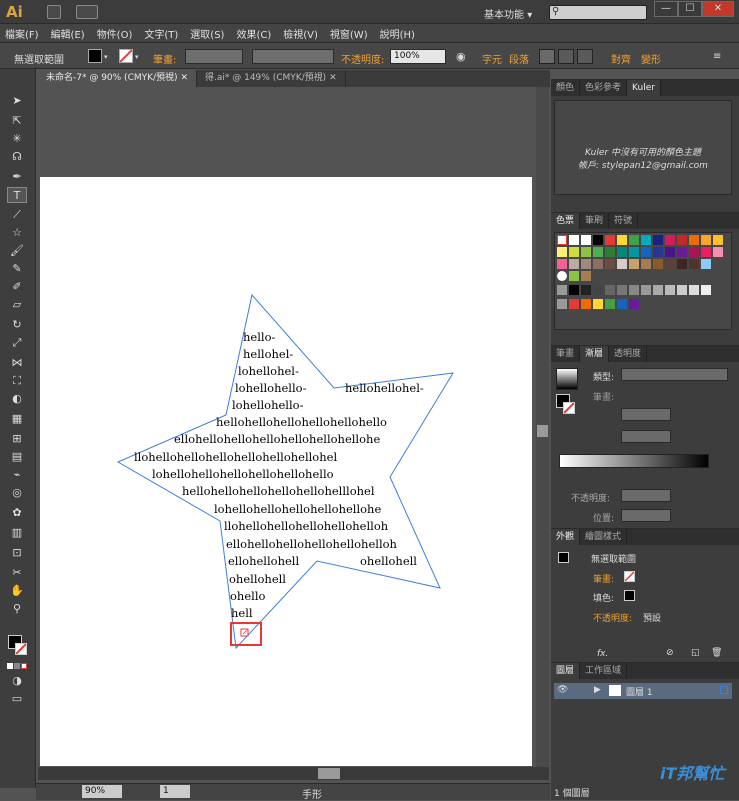  Describe the element at coordinates (301, 422) in the screenshot. I see `area-text-line: hellohellohellohellohellohello` at that location.